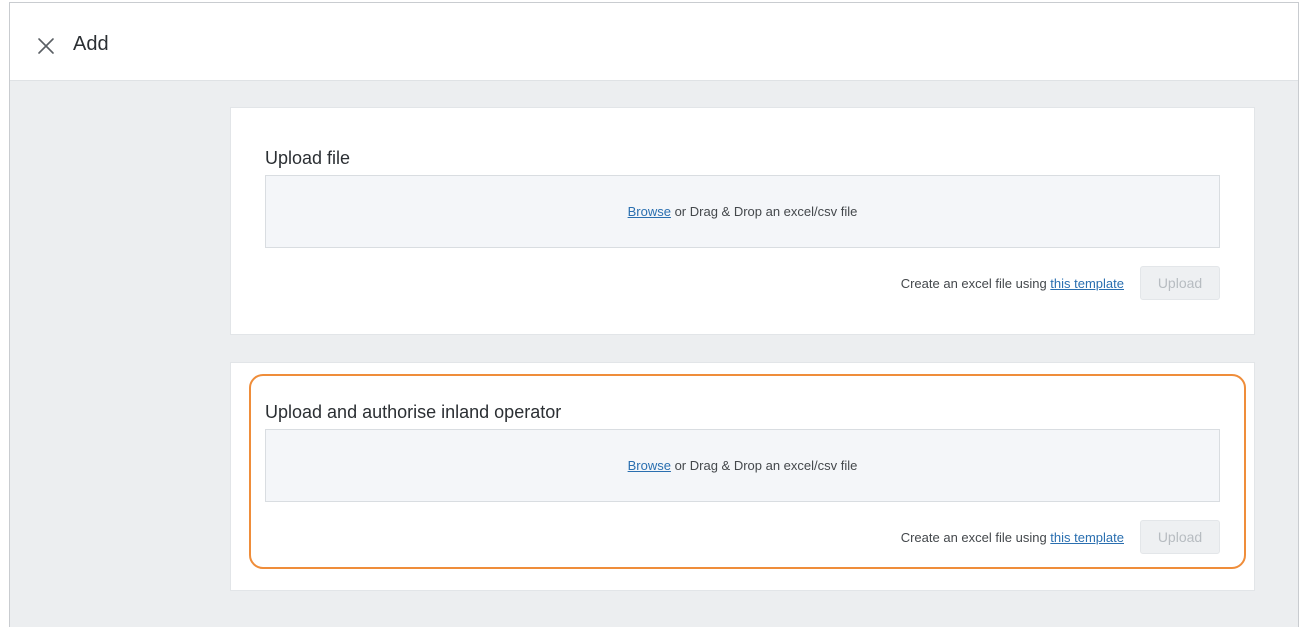 Image resolution: width=1308 pixels, height=627 pixels. What do you see at coordinates (654, 42) in the screenshot?
I see `panel-header: Add` at bounding box center [654, 42].